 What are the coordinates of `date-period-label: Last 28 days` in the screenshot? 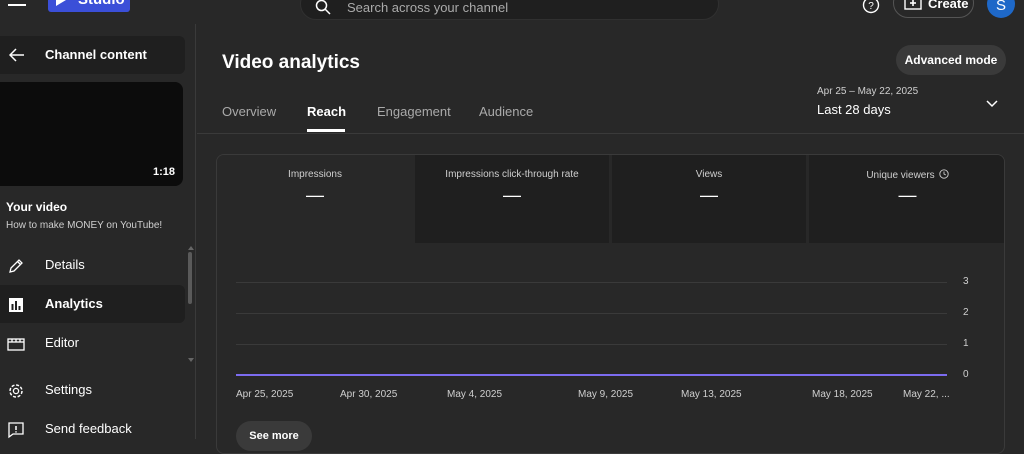 It's located at (854, 109).